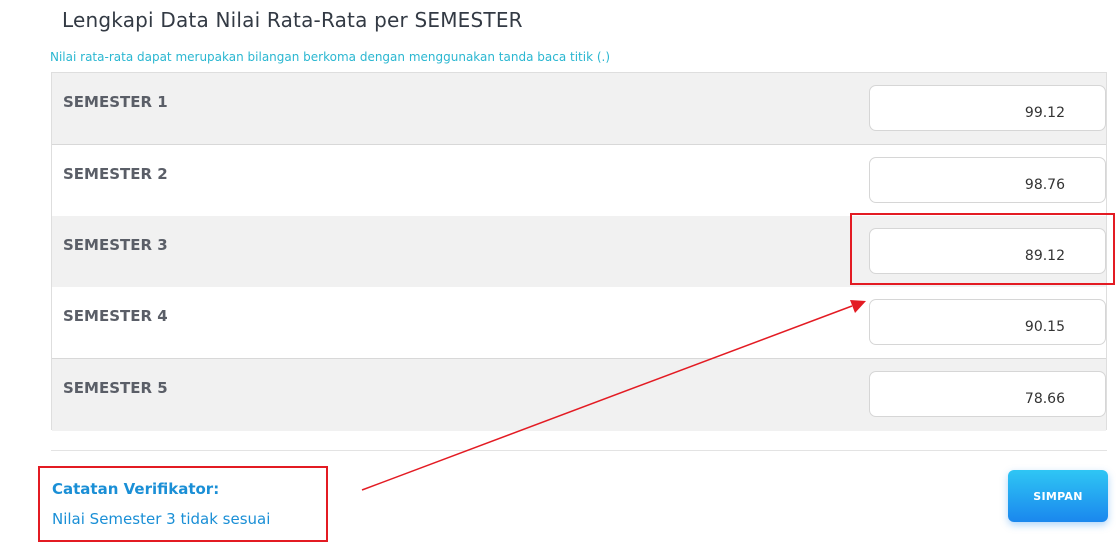 Image resolution: width=1116 pixels, height=542 pixels. I want to click on semester-label: SEMESTER 2, so click(115, 174).